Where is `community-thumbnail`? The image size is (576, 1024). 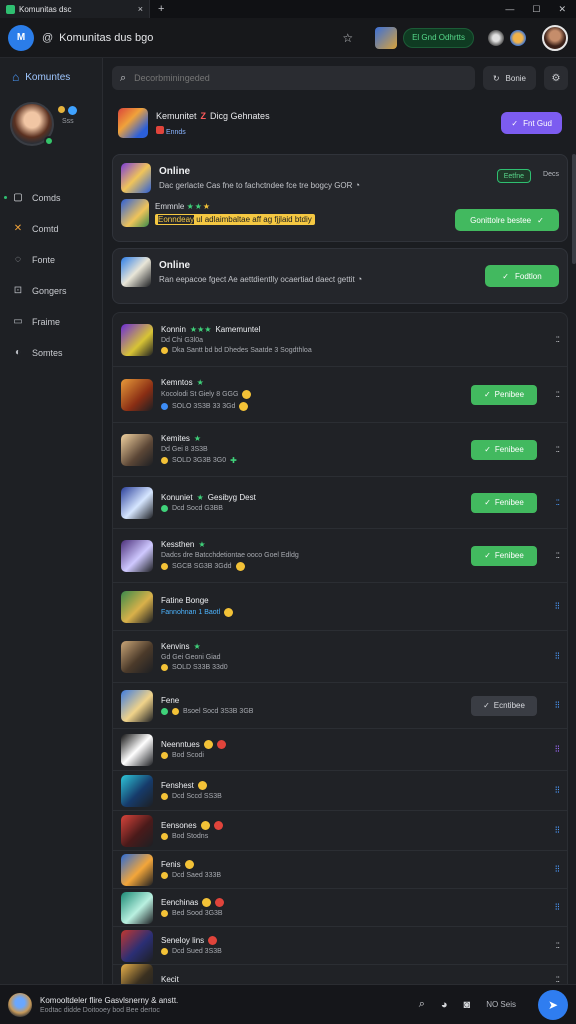
community-thumbnail is located at coordinates (133, 123).